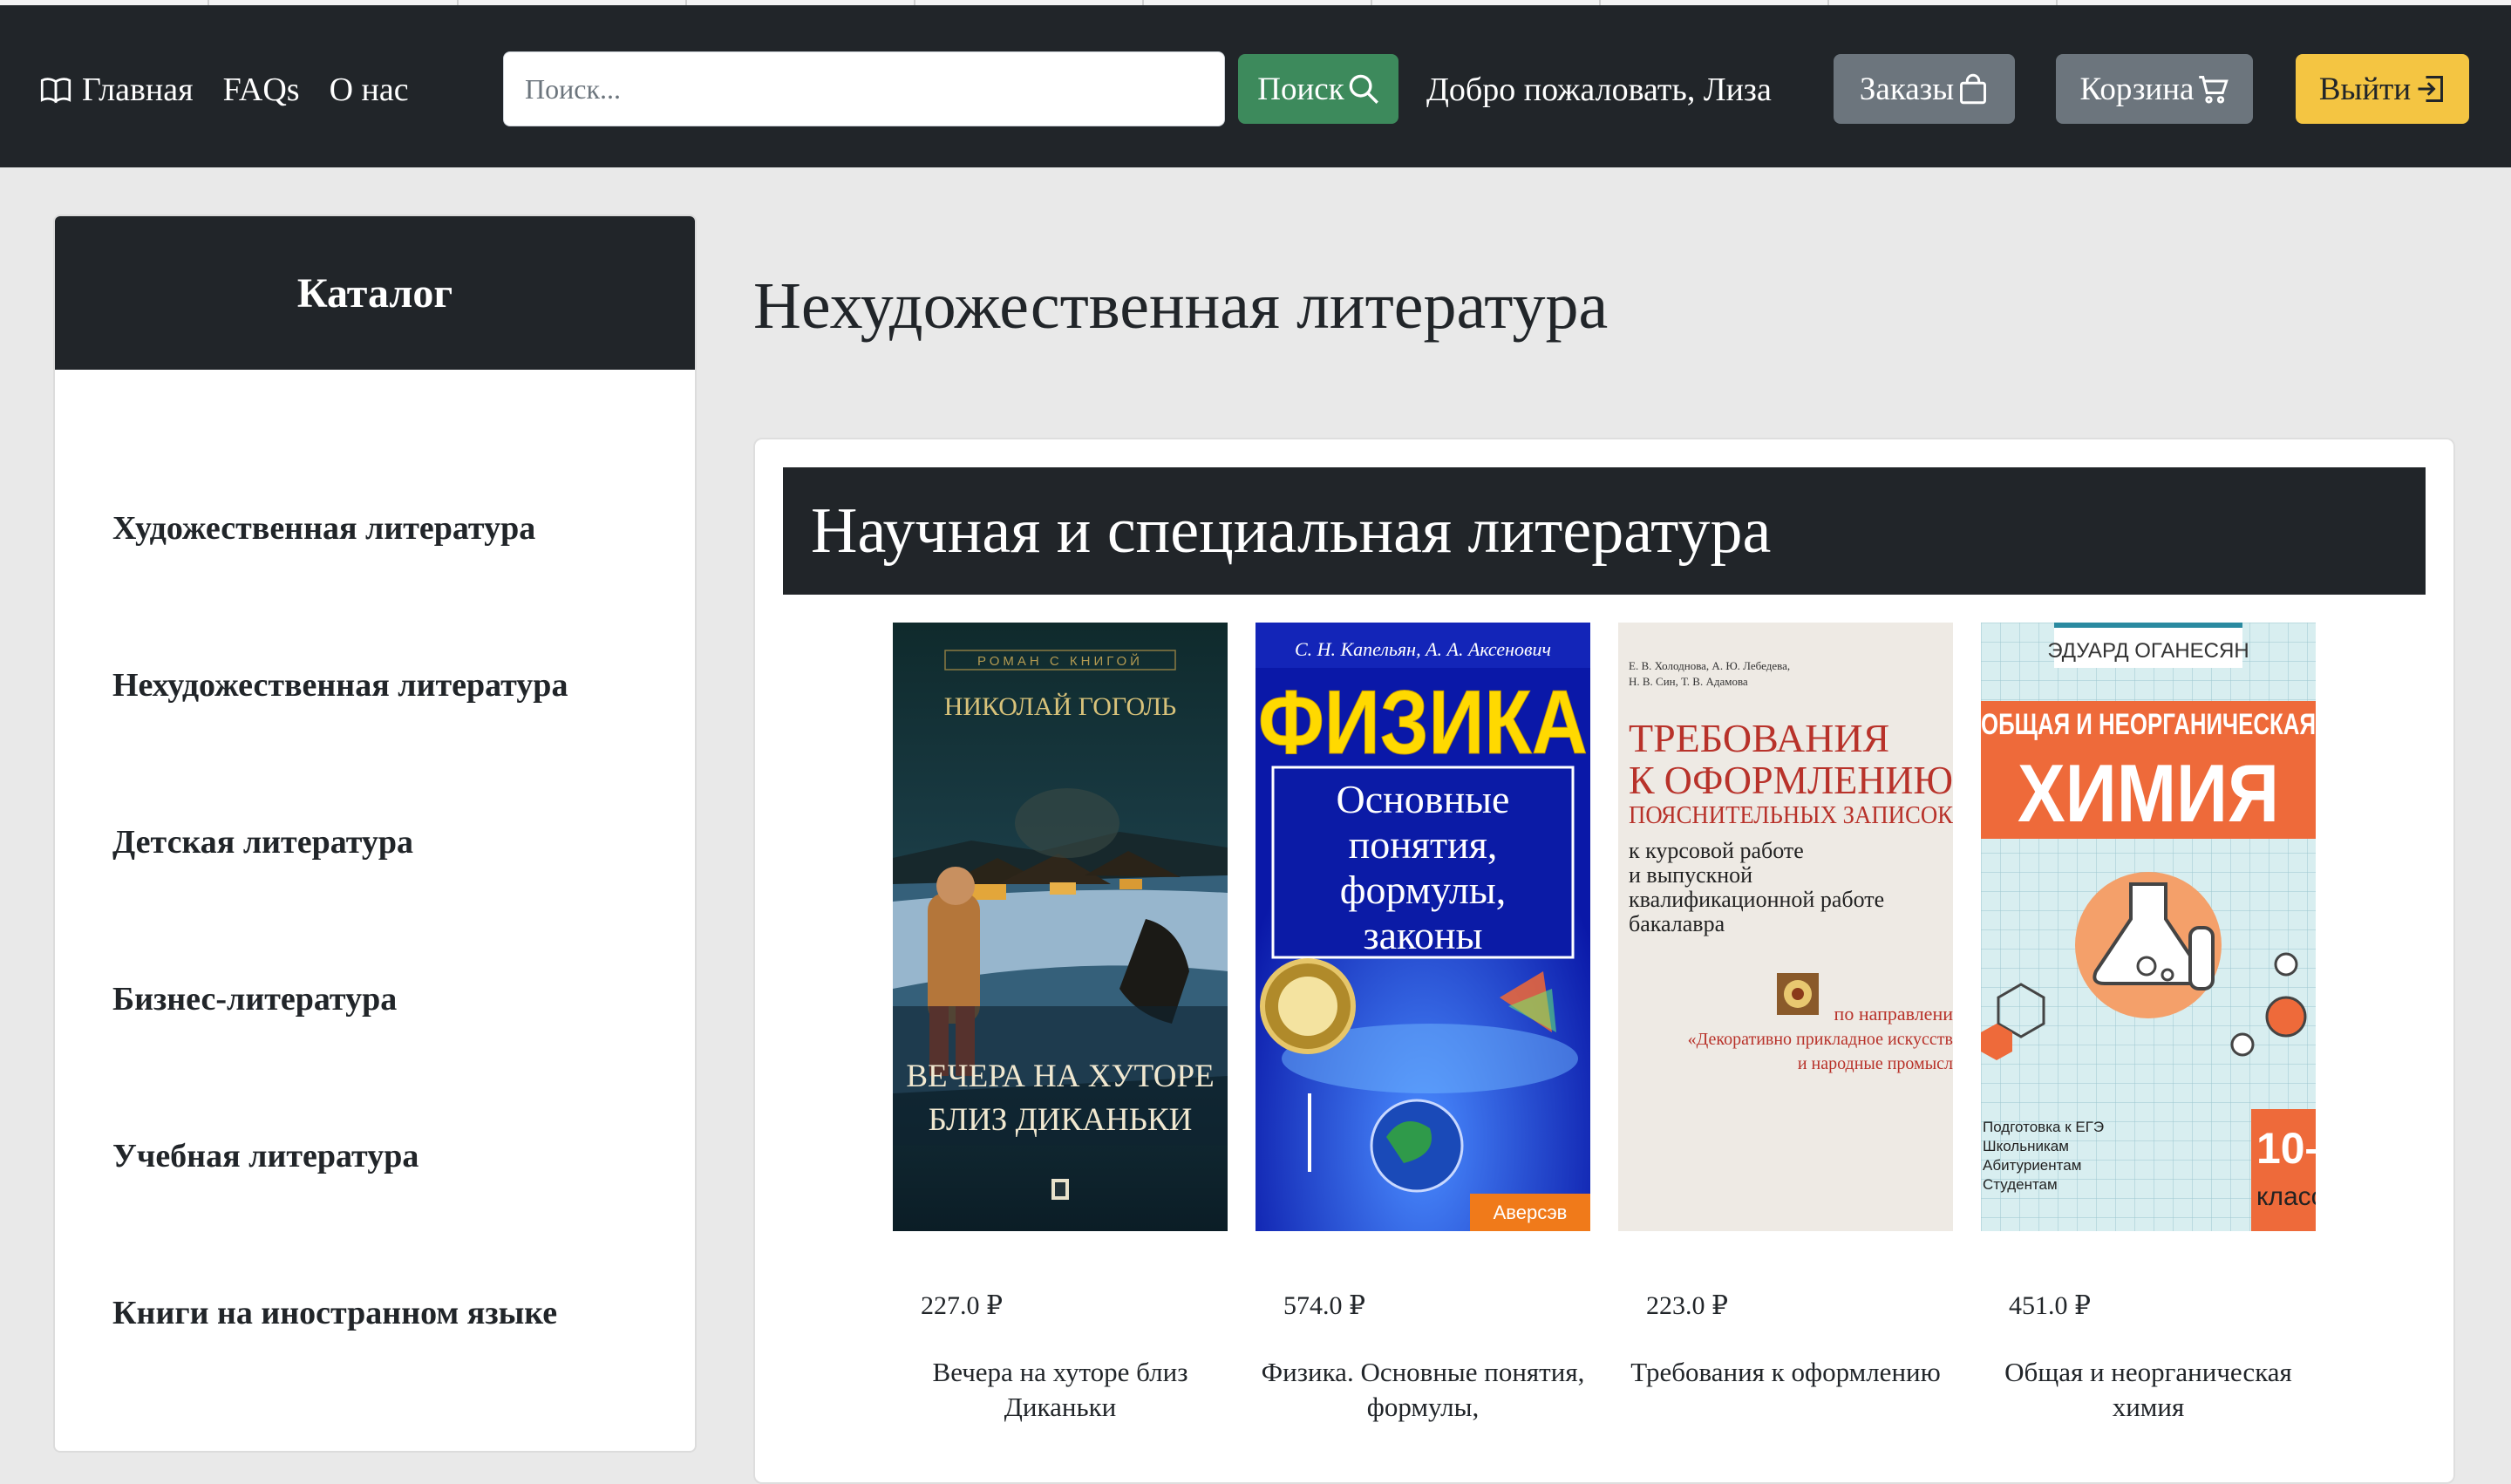 This screenshot has height=1484, width=2511. What do you see at coordinates (1423, 649) in the screenshot?
I see `cover-author-text: С. Н. Капельян, А. А. Аксенович` at bounding box center [1423, 649].